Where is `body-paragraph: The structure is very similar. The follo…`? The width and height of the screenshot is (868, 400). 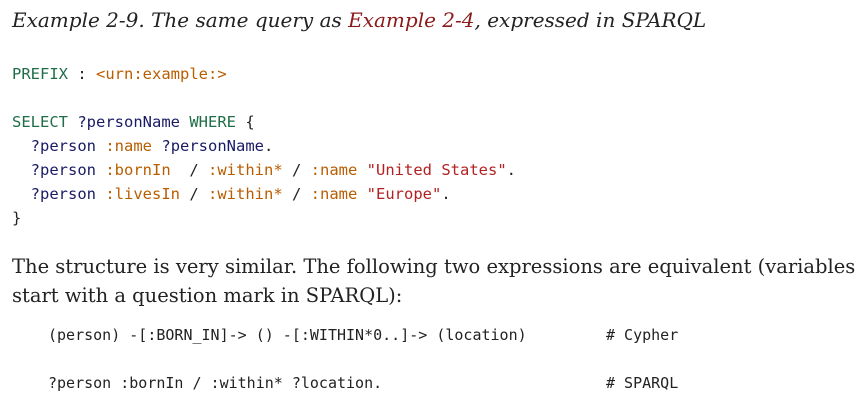
body-paragraph: The structure is very similar. The follo… is located at coordinates (434, 281).